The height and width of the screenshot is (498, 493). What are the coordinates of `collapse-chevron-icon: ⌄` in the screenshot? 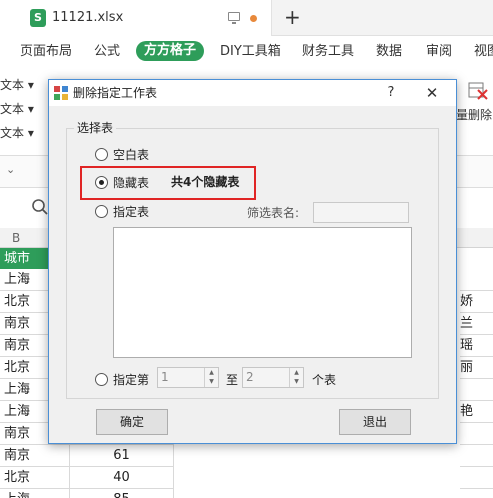 It's located at (10, 169).